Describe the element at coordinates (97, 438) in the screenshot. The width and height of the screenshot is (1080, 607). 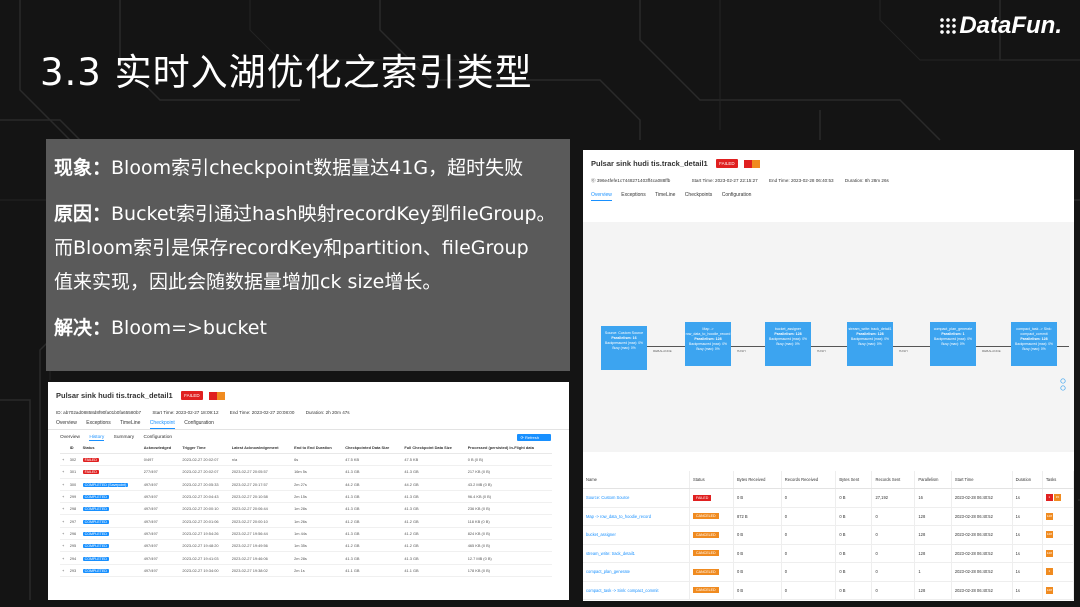
I see `subtab-history: History` at that location.